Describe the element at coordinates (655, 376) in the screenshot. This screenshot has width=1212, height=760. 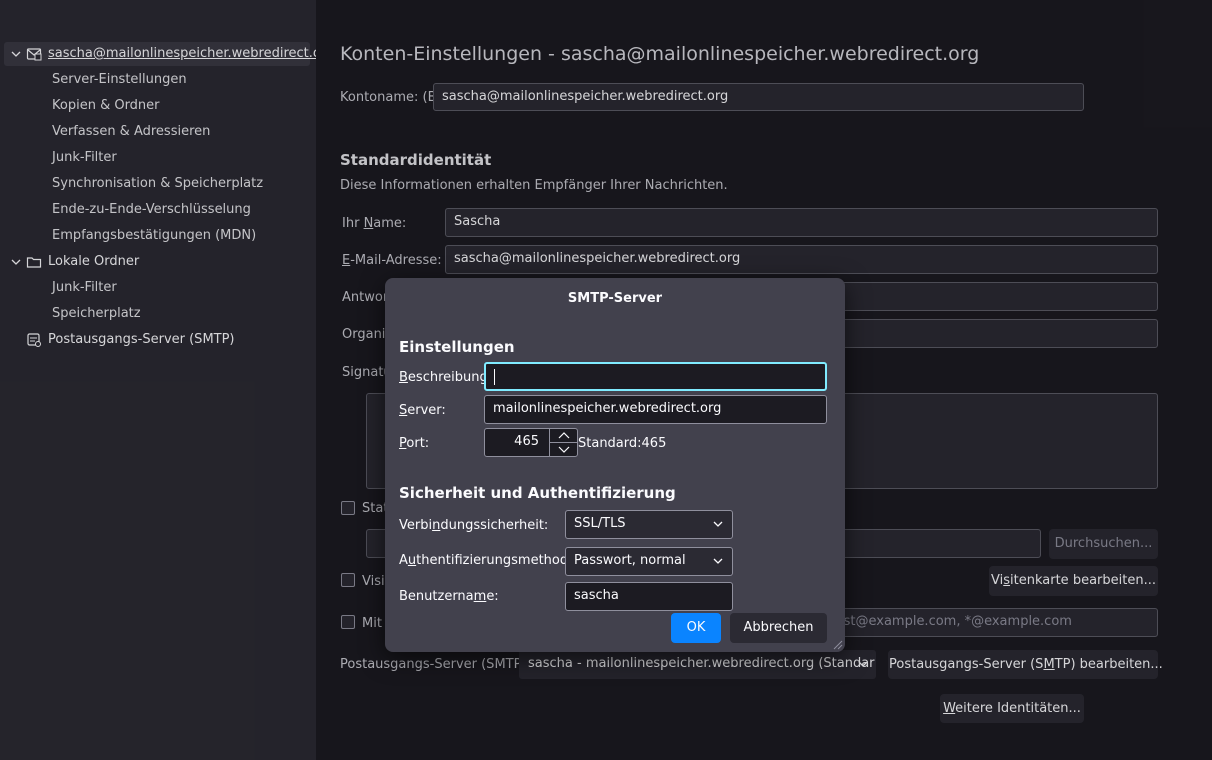
I see `description-input` at that location.